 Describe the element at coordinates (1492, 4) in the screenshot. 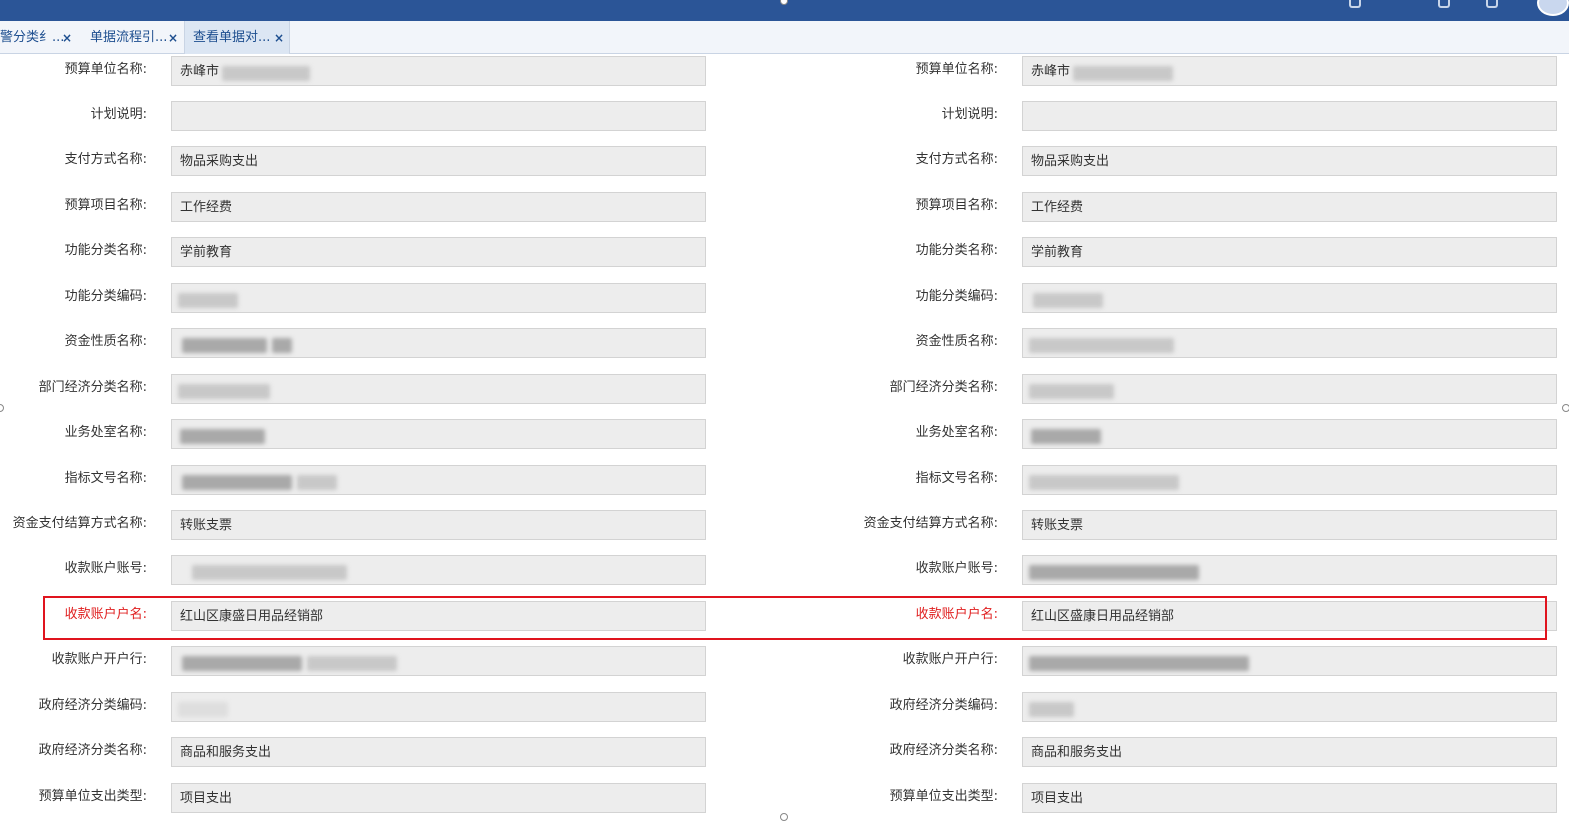

I see `settings-icon` at that location.